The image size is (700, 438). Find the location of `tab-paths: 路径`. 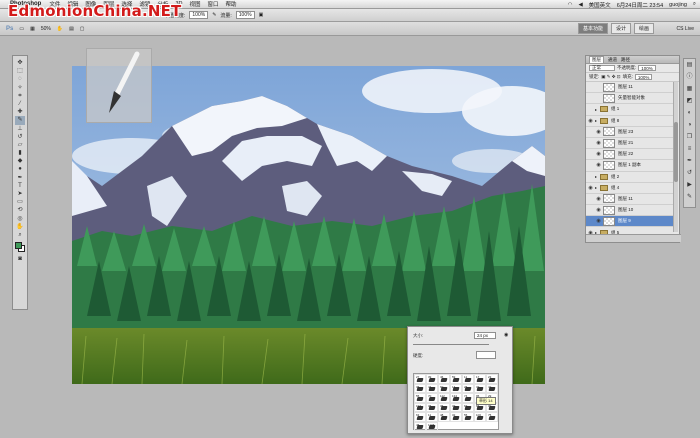

tab-paths: 路径 is located at coordinates (625, 60).